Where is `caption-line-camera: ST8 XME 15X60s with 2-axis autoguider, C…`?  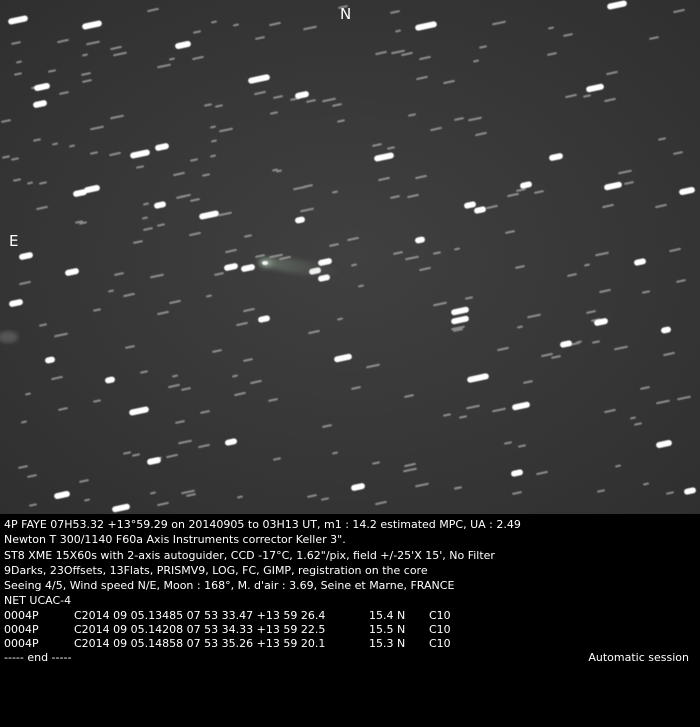
caption-line-camera: ST8 XME 15X60s with 2-axis autoguider, C… is located at coordinates (249, 555).